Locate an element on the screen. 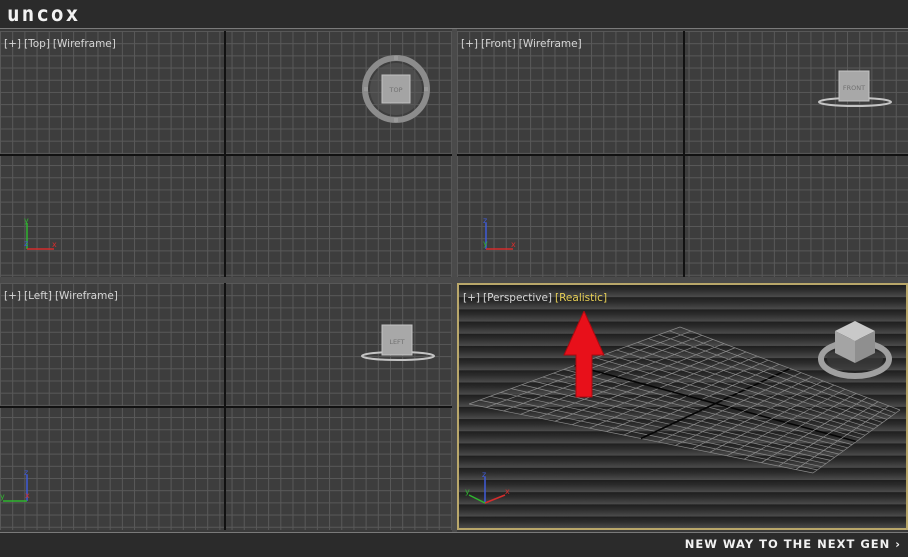  viewcube-icon: LEFT is located at coordinates (398, 344).